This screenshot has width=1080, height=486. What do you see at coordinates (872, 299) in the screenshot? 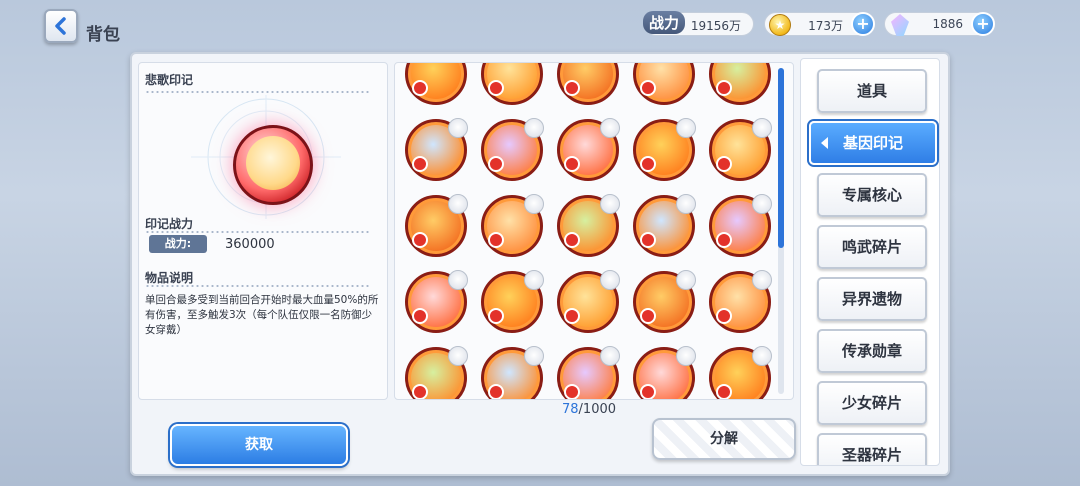
I see `tab-relics: 异界遗物` at bounding box center [872, 299].